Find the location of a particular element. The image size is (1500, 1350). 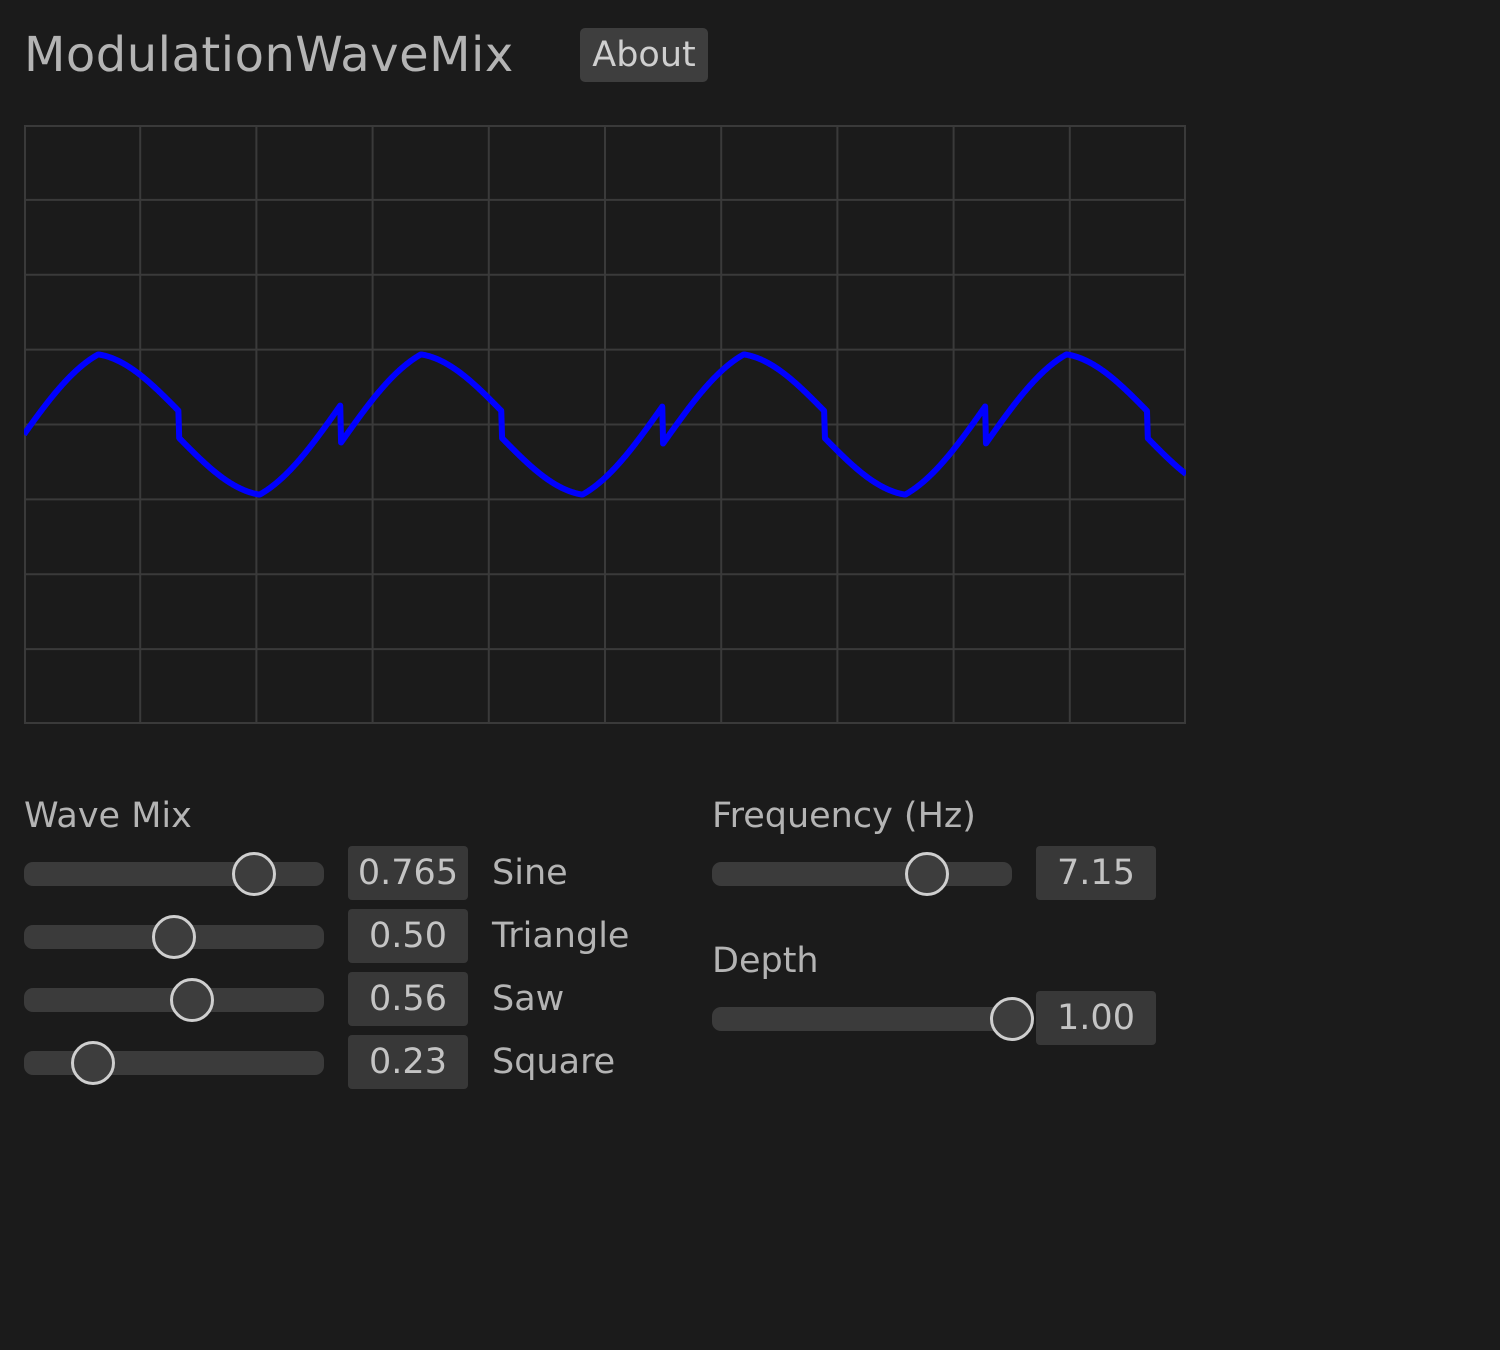

app-title: ModulationWaveMix is located at coordinates (269, 55).